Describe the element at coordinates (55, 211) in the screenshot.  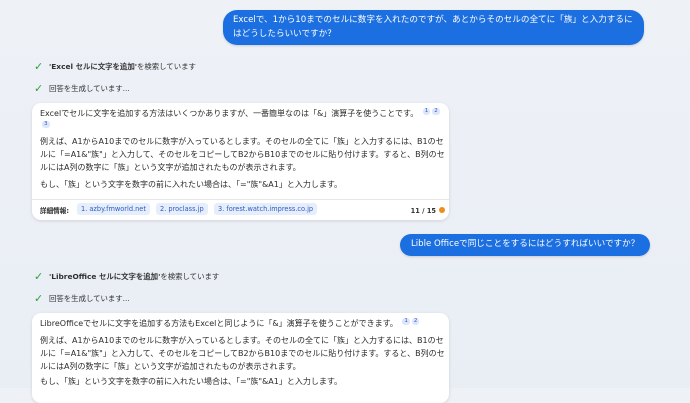
I see `learn-more-label: 詳細情報:` at that location.